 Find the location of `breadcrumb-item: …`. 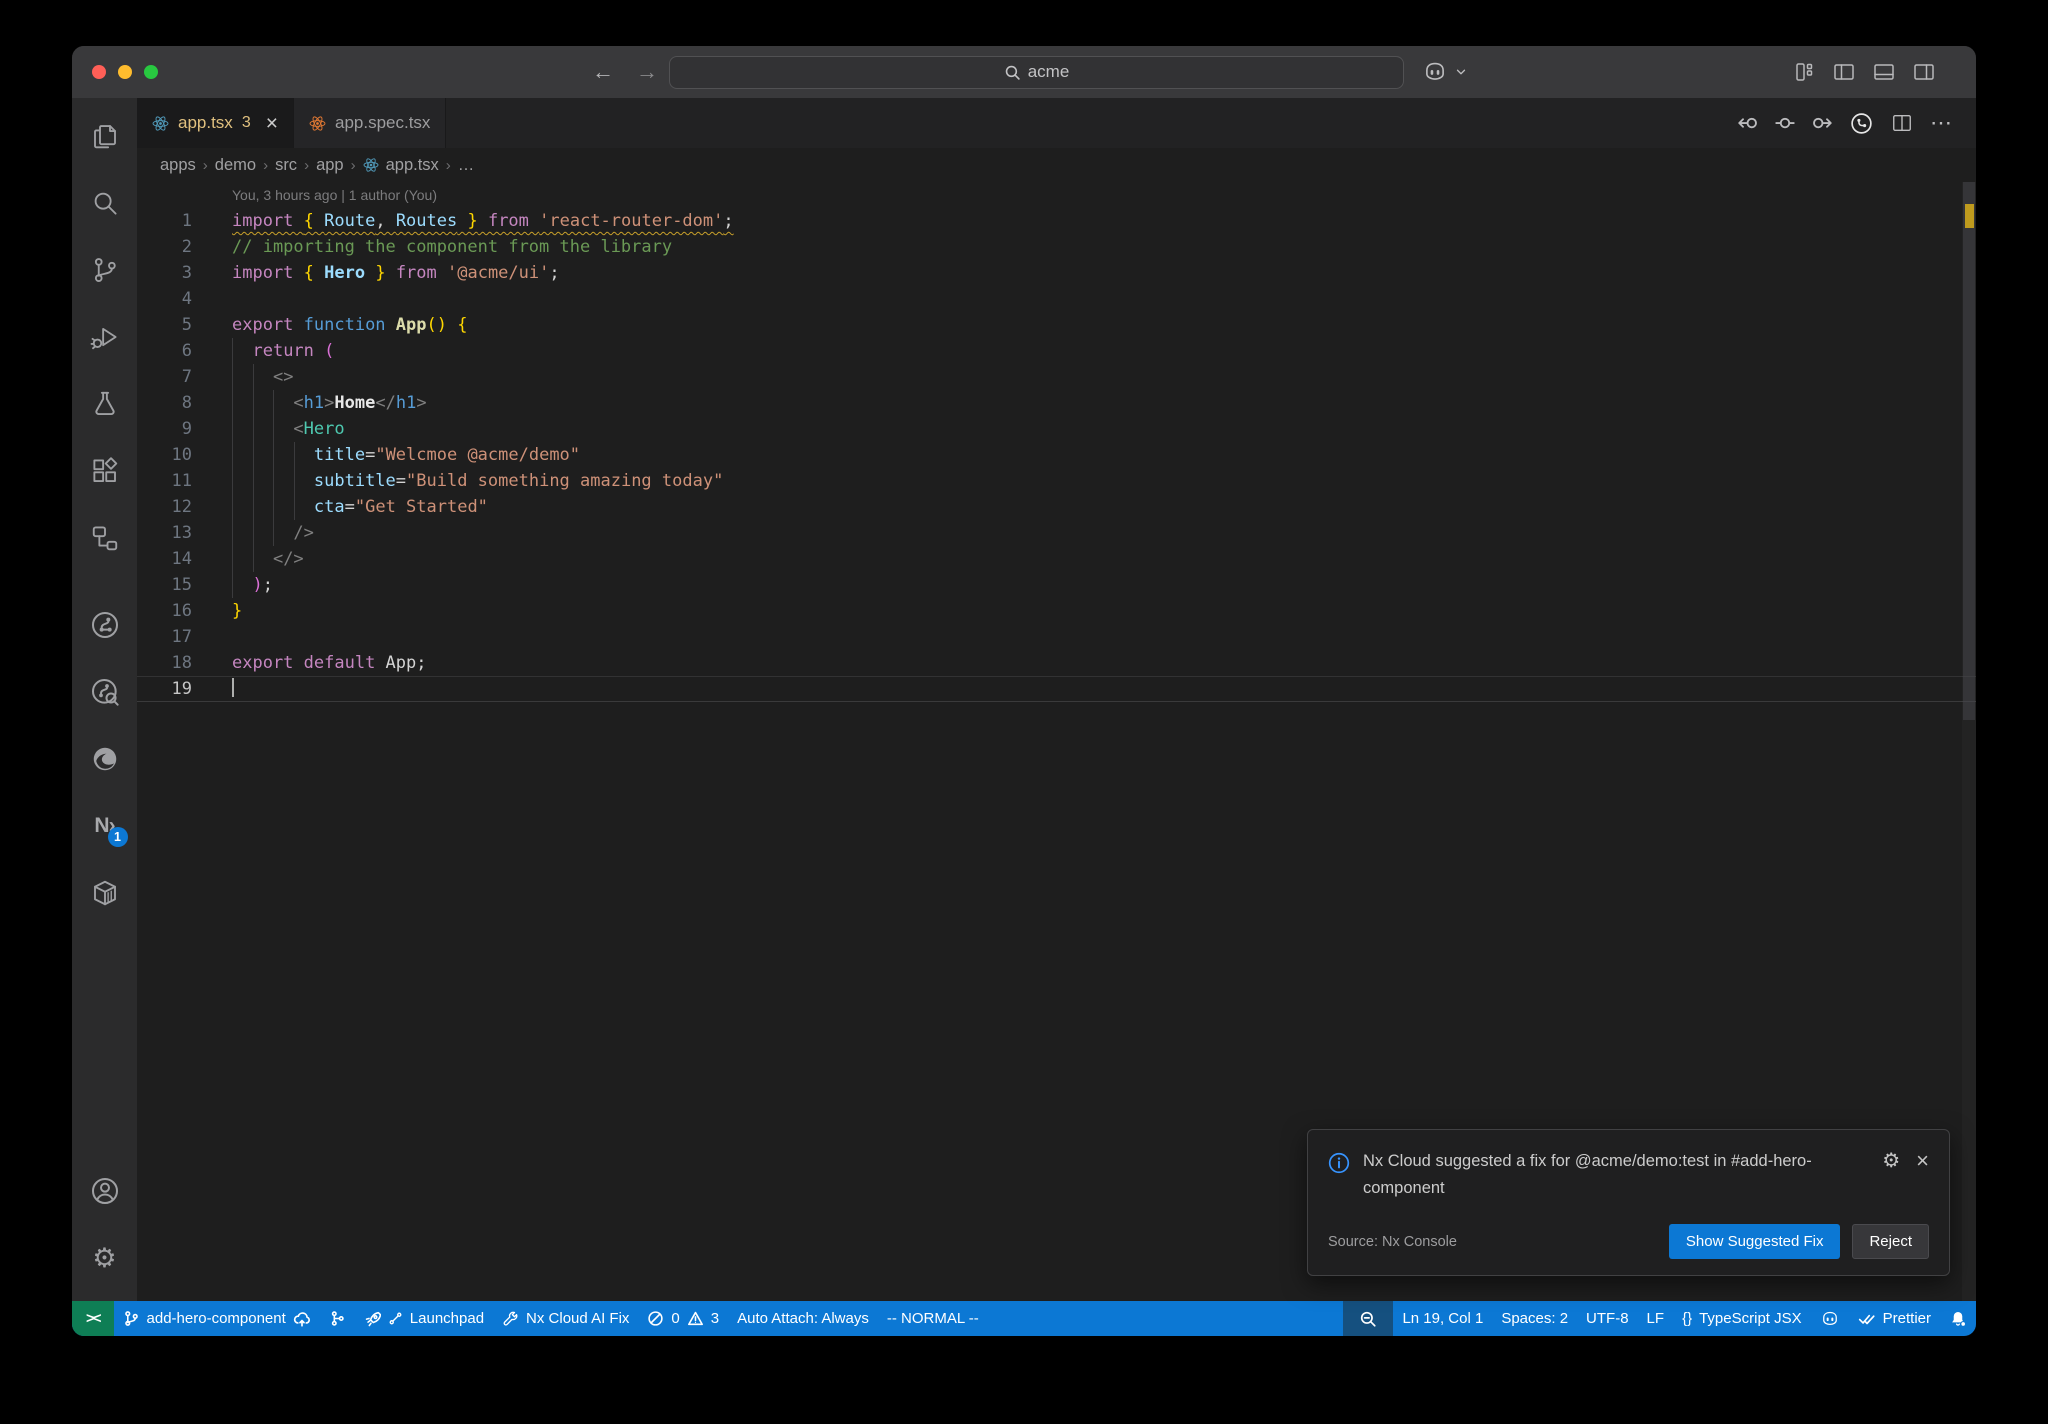

breadcrumb-item: … is located at coordinates (466, 165).